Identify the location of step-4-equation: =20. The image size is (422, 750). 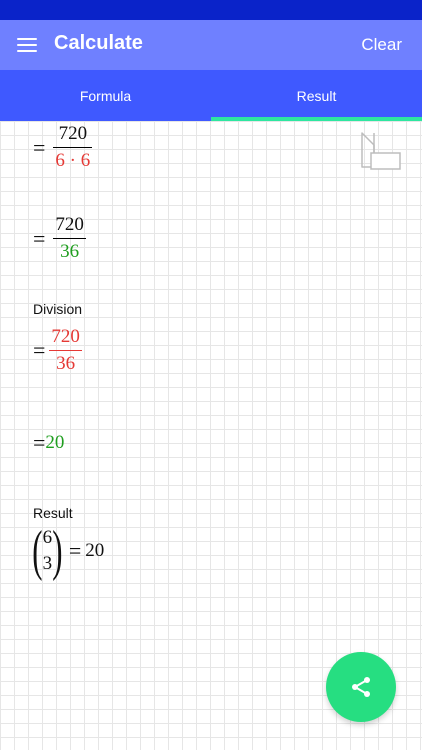
(49, 442).